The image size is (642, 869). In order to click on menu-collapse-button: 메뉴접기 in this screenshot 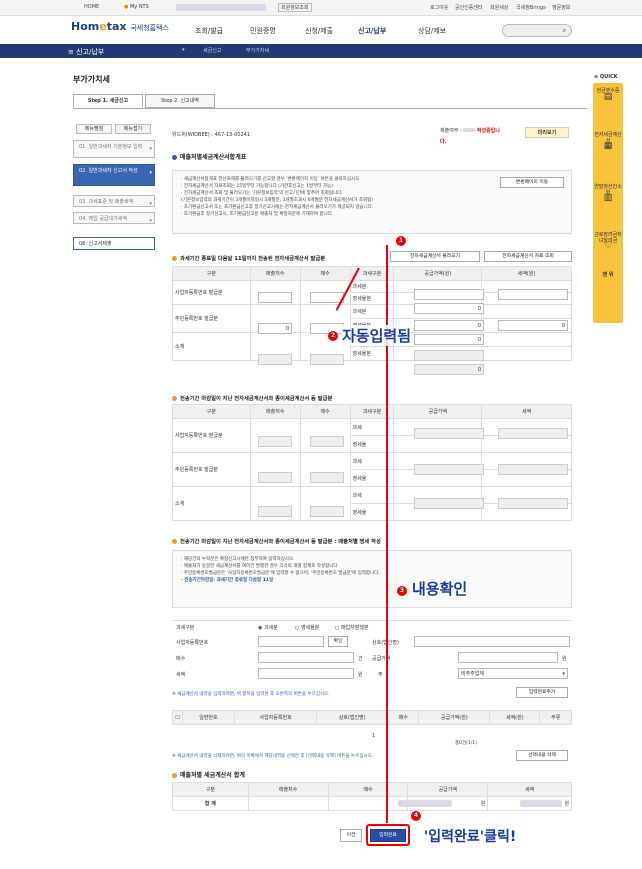, I will do `click(133, 129)`.